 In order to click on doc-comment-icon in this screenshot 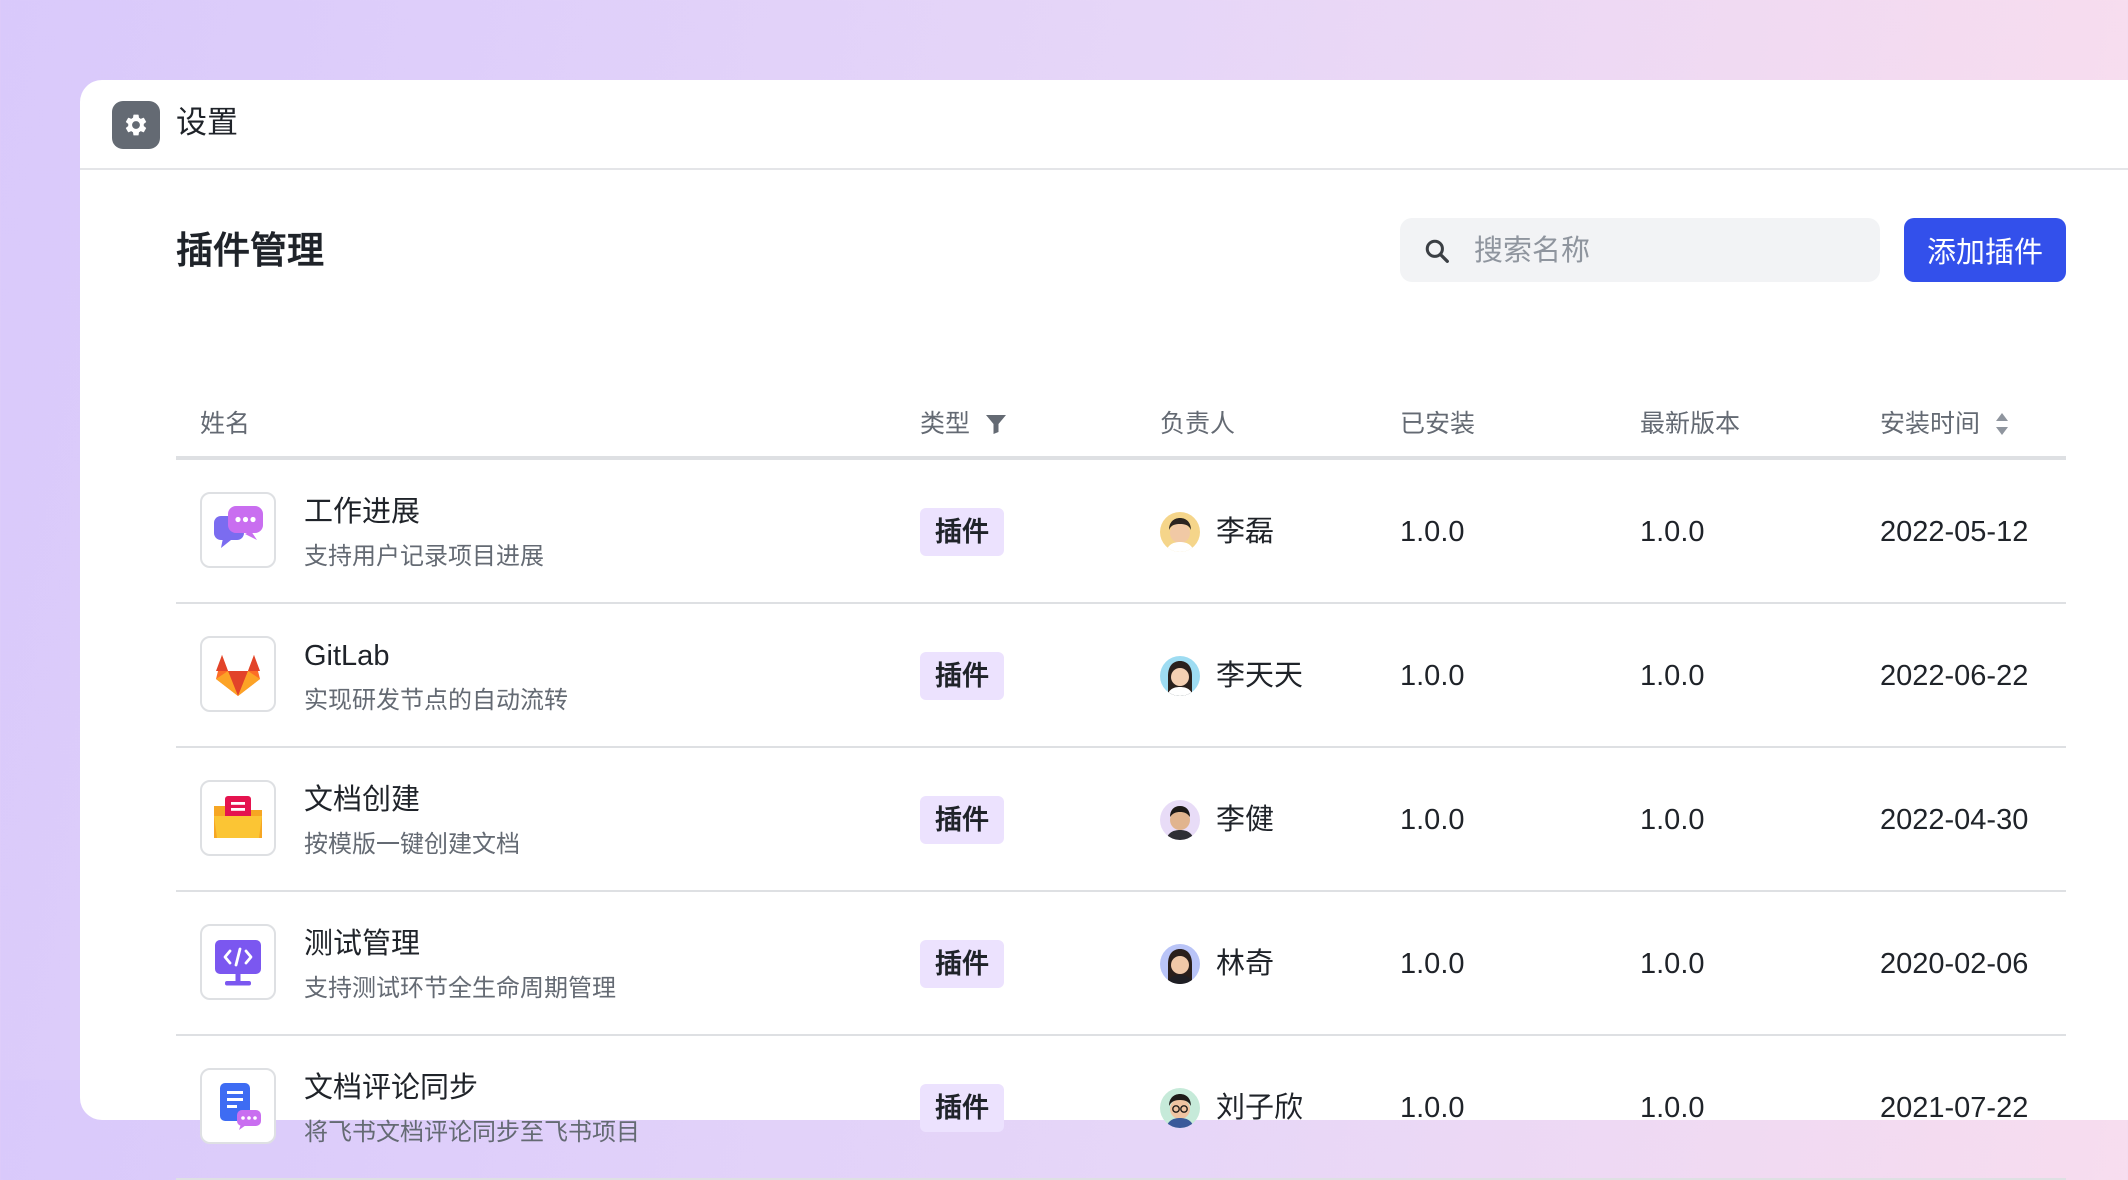, I will do `click(238, 1106)`.